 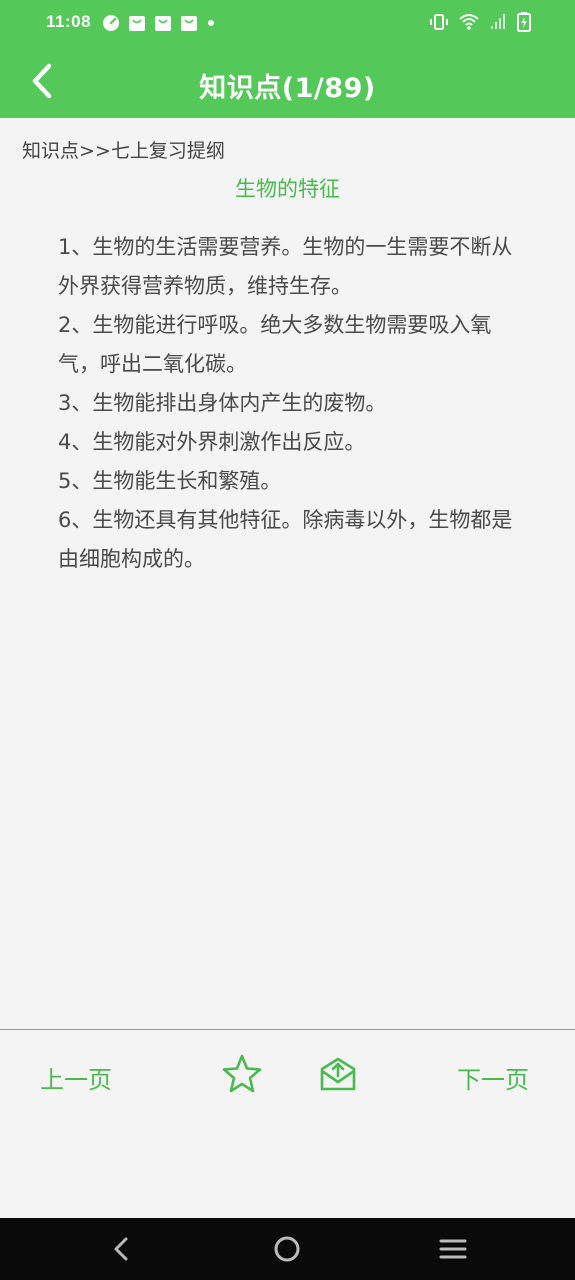 What do you see at coordinates (69, 21) in the screenshot?
I see `status-time: 11:08` at bounding box center [69, 21].